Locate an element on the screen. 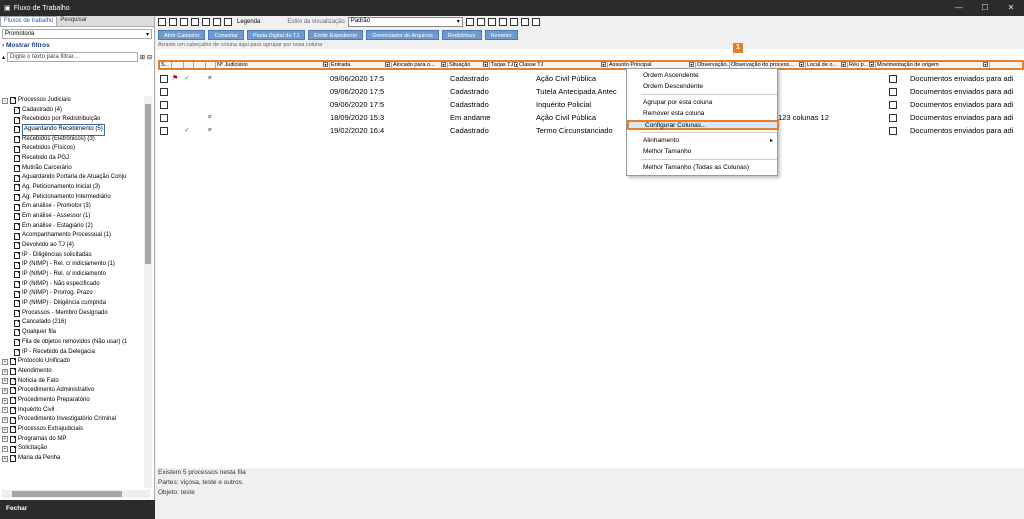  tree-node: Ag. Peticionamento Inicial (3) is located at coordinates (72, 188).